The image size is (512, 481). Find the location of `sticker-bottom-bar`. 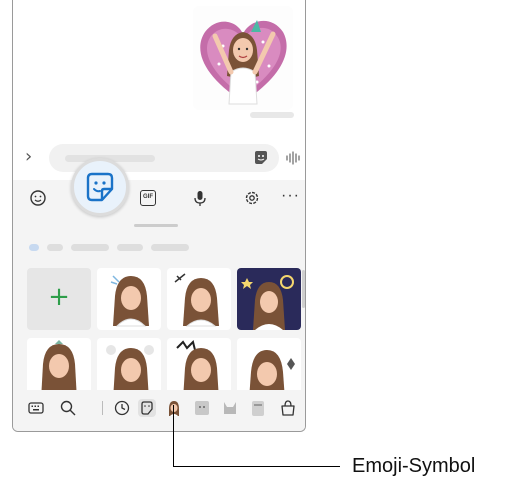

sticker-bottom-bar is located at coordinates (159, 408).